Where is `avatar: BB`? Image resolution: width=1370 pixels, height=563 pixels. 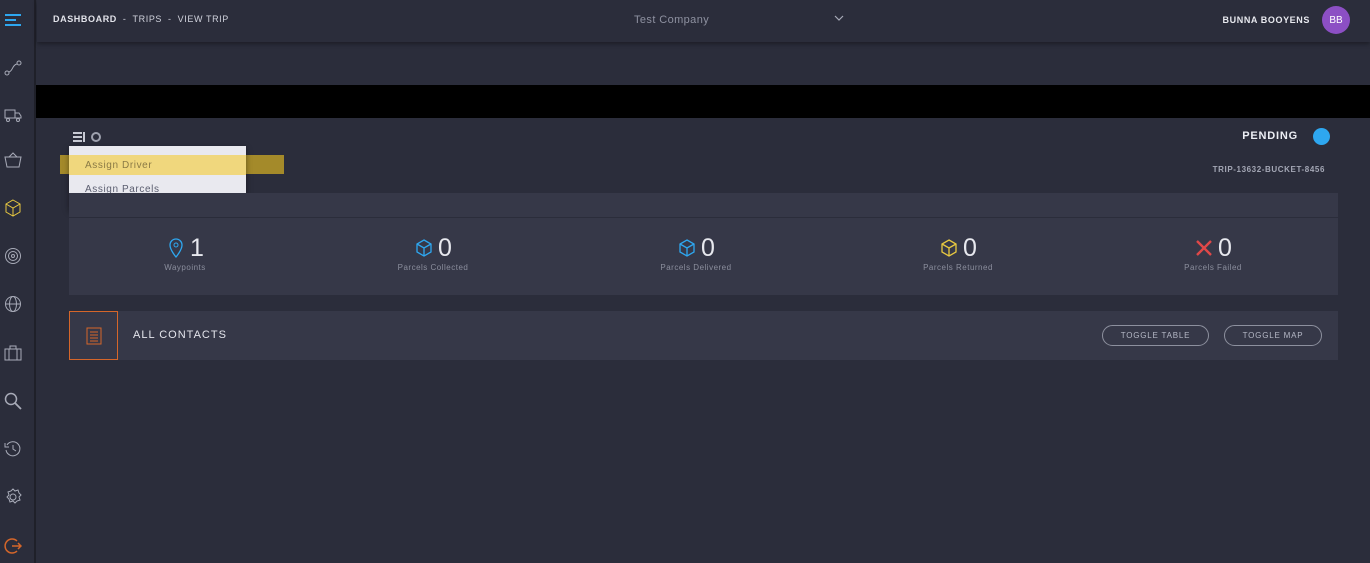
avatar: BB is located at coordinates (1336, 20).